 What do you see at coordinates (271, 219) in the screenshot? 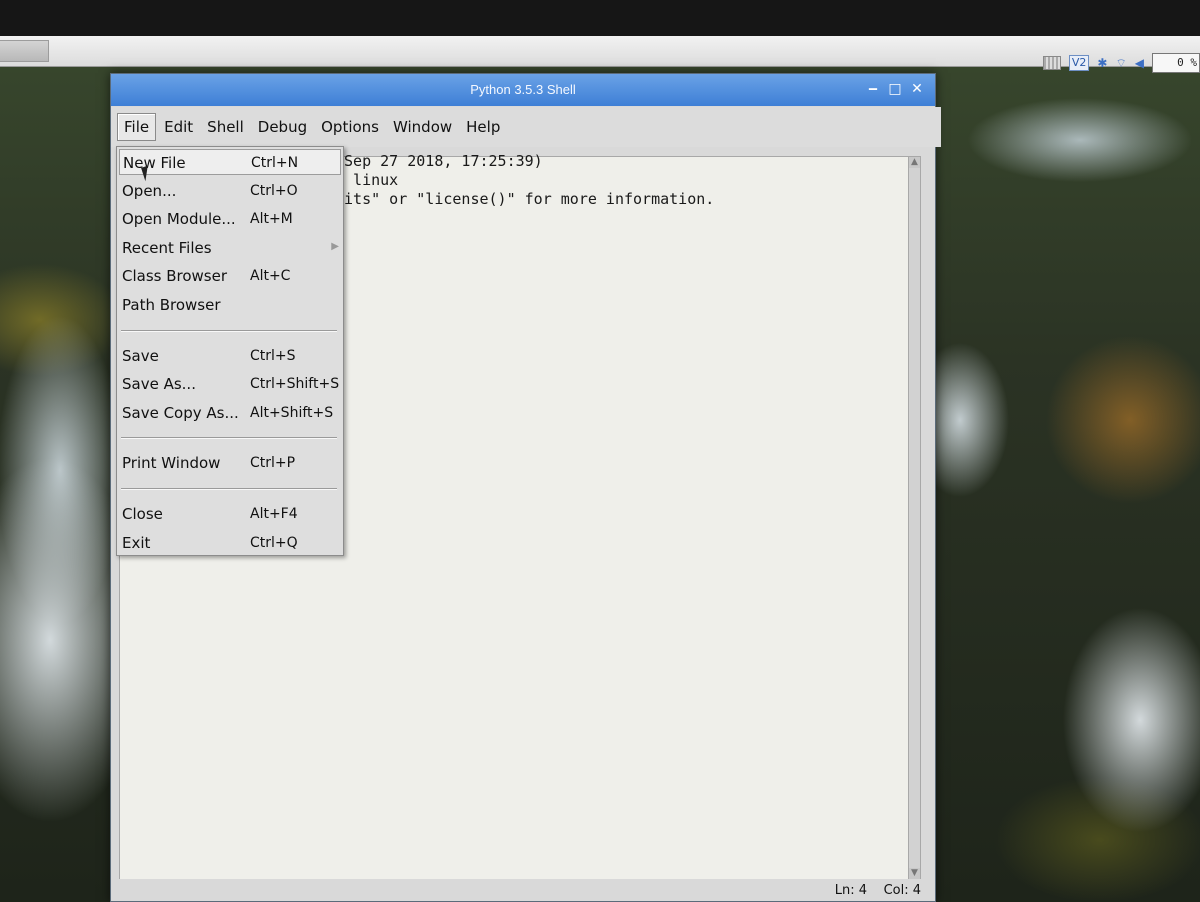
I see `menu-item-shortcut: Alt+M` at bounding box center [271, 219].